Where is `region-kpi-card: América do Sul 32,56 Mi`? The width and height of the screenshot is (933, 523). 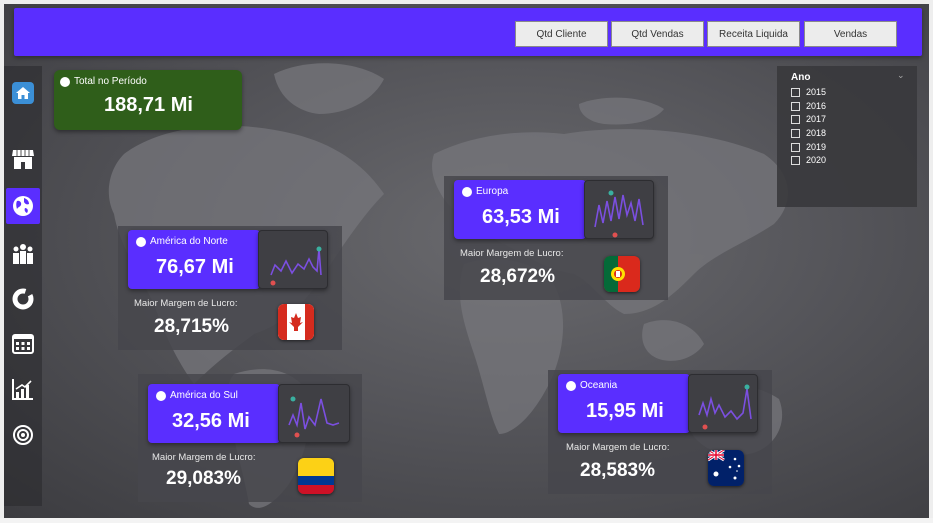
region-kpi-card: América do Sul 32,56 Mi is located at coordinates (214, 413).